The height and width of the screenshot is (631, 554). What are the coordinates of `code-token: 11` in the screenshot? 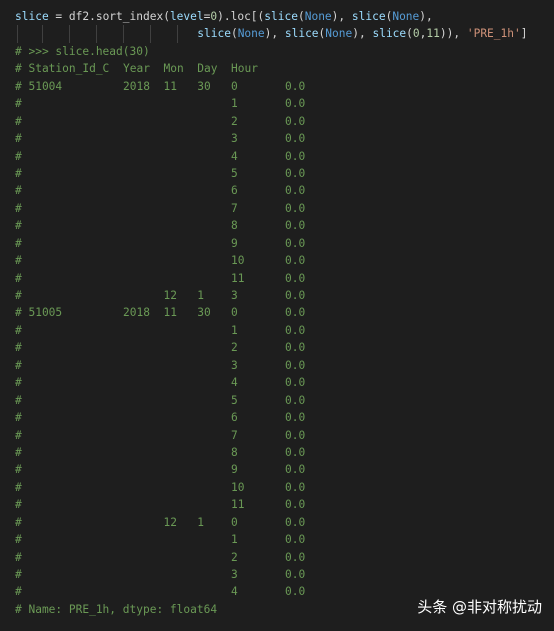 It's located at (433, 34).